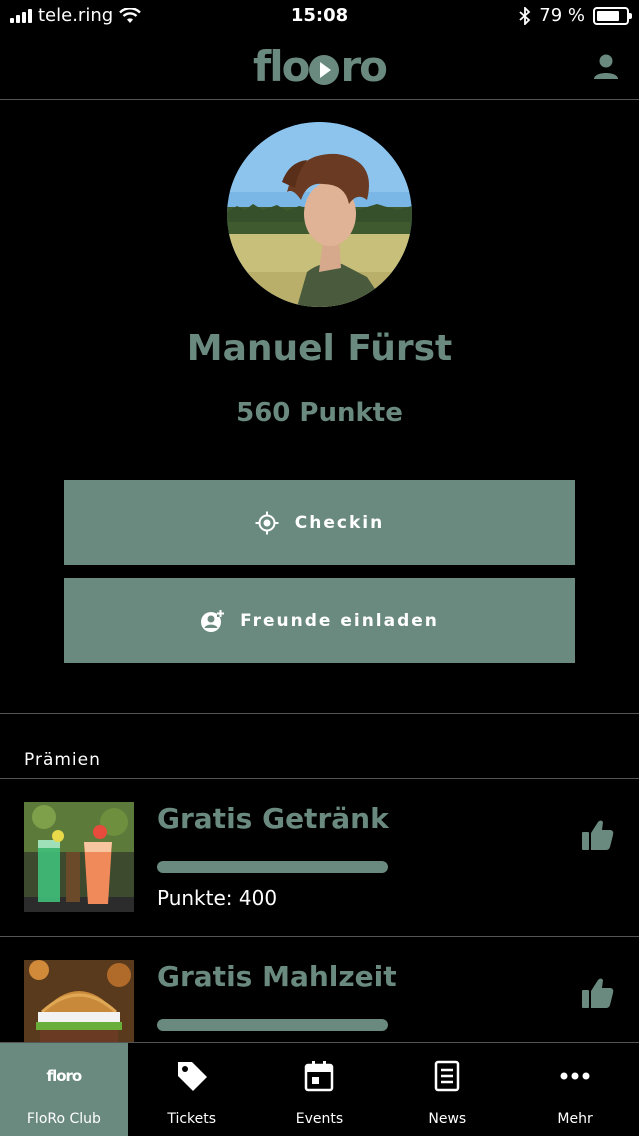 This screenshot has height=1136, width=639. Describe the element at coordinates (364, 66) in the screenshot. I see `logo-text-right: ro` at that location.